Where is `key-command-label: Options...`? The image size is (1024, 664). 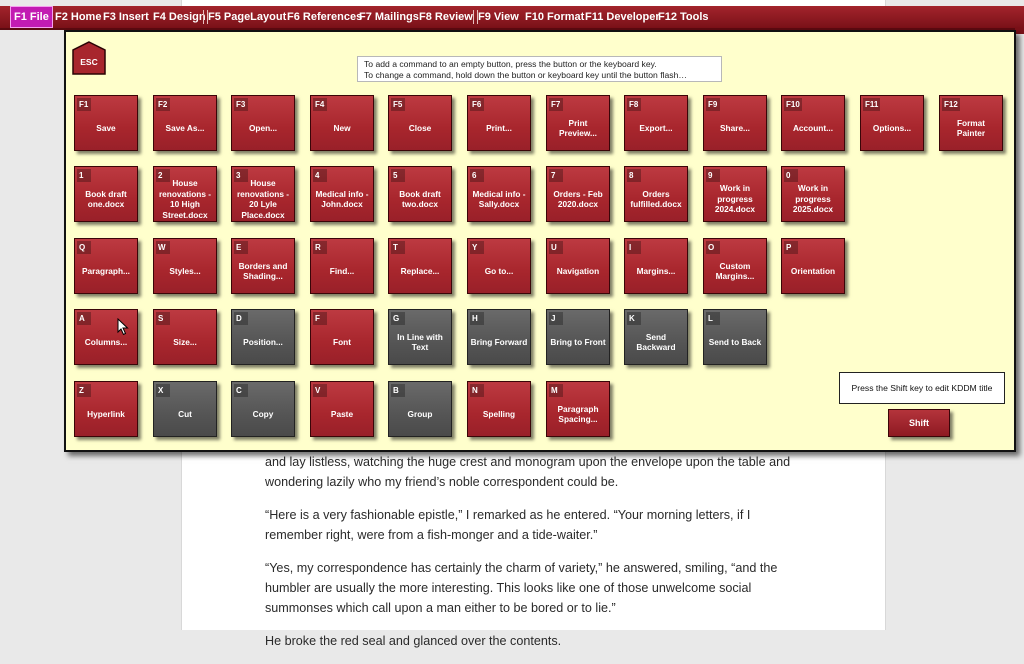
key-command-label: Options... is located at coordinates (892, 127).